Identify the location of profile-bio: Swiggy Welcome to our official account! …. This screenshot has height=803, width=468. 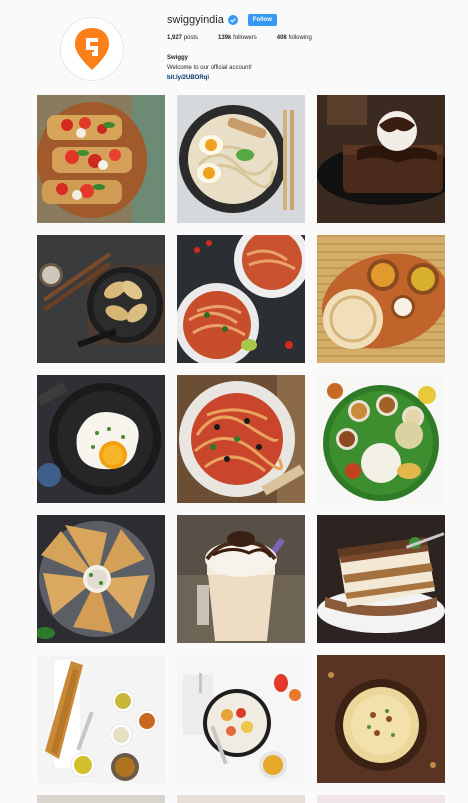
(209, 68).